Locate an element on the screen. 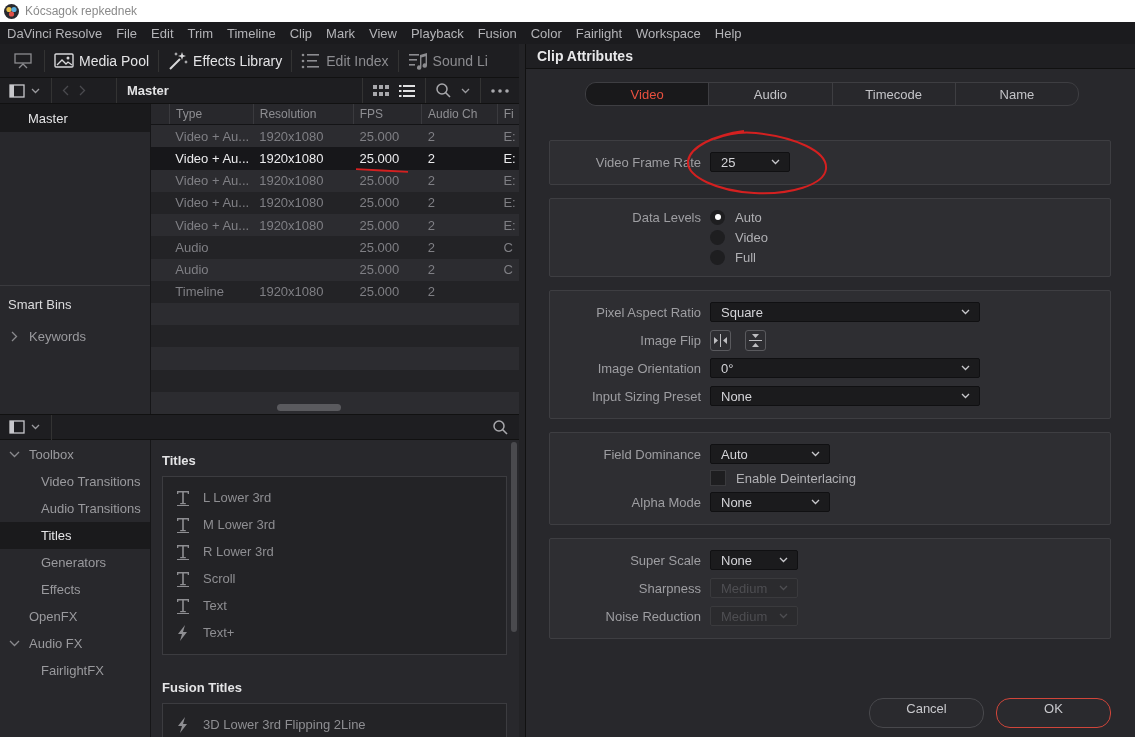 This screenshot has height=737, width=1135. effect-item: 3D Lower 3rd Flipping 2Line is located at coordinates (284, 724).